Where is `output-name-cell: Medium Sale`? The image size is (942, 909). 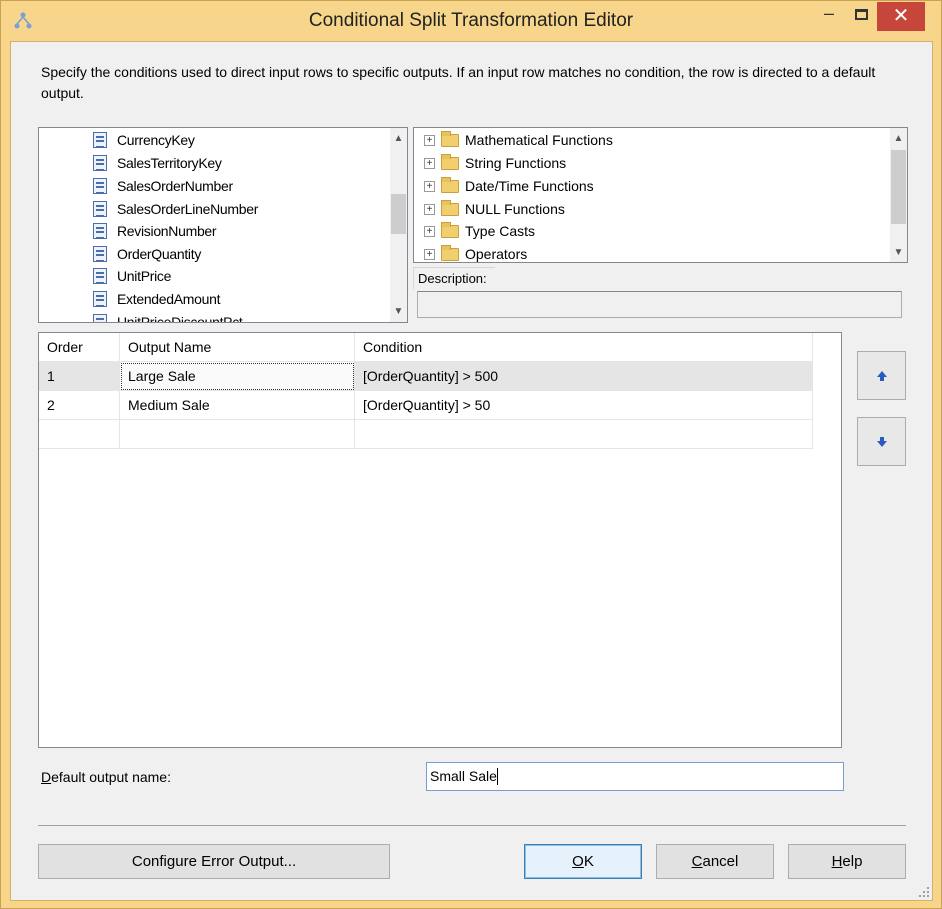
output-name-cell: Medium Sale is located at coordinates (237, 405).